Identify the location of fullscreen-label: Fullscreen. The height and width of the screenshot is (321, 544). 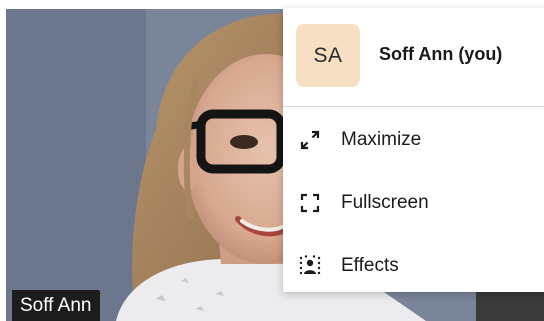
(385, 202).